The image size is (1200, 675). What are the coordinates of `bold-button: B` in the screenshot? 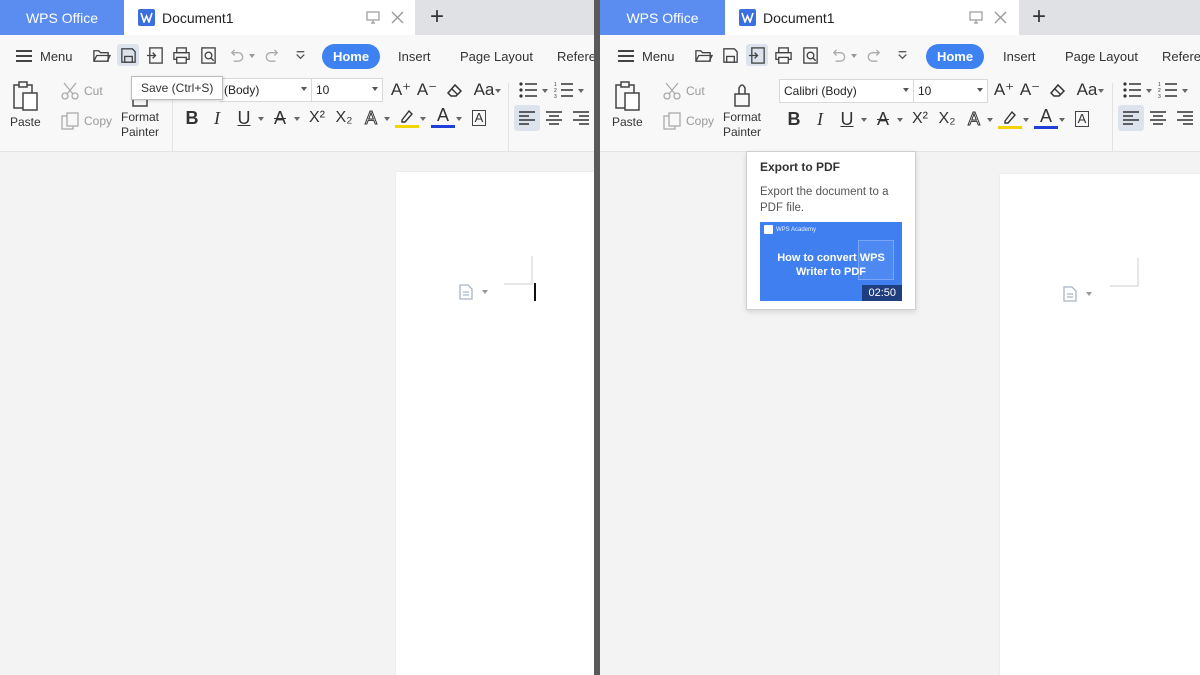 It's located at (192, 118).